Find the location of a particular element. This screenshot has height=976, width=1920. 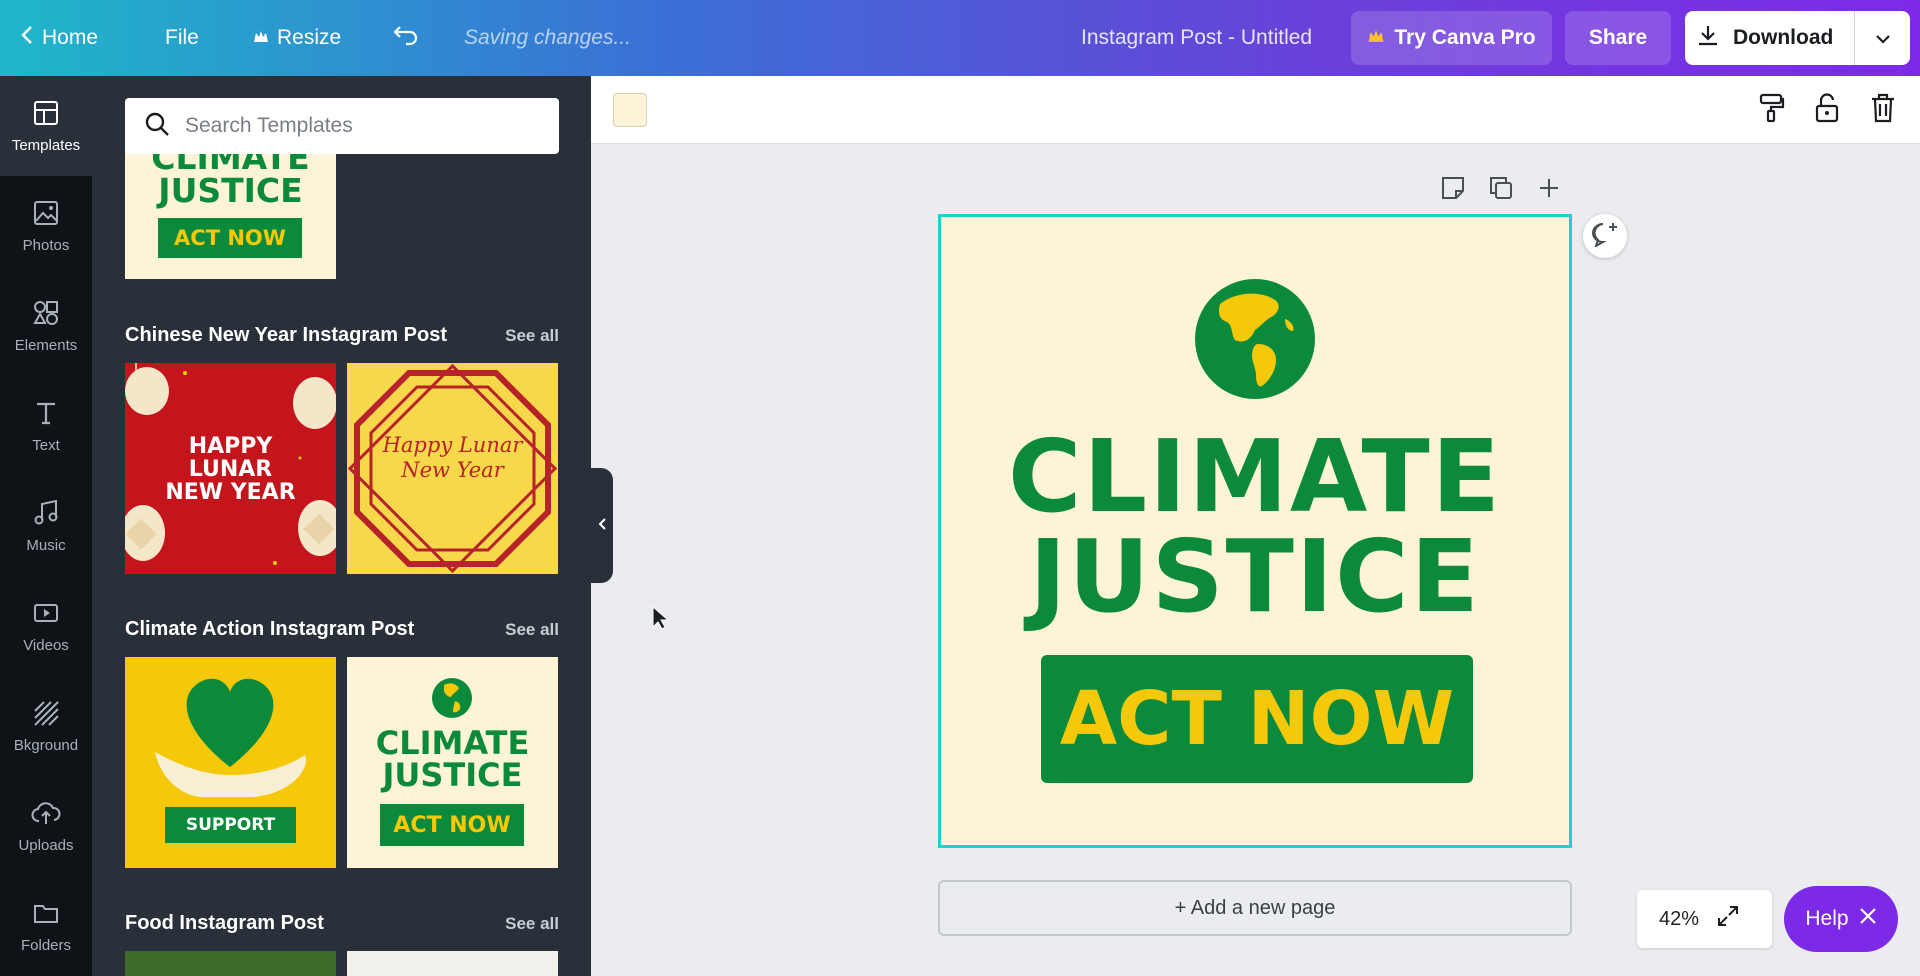

thumb-text: LUNAR is located at coordinates (230, 469).